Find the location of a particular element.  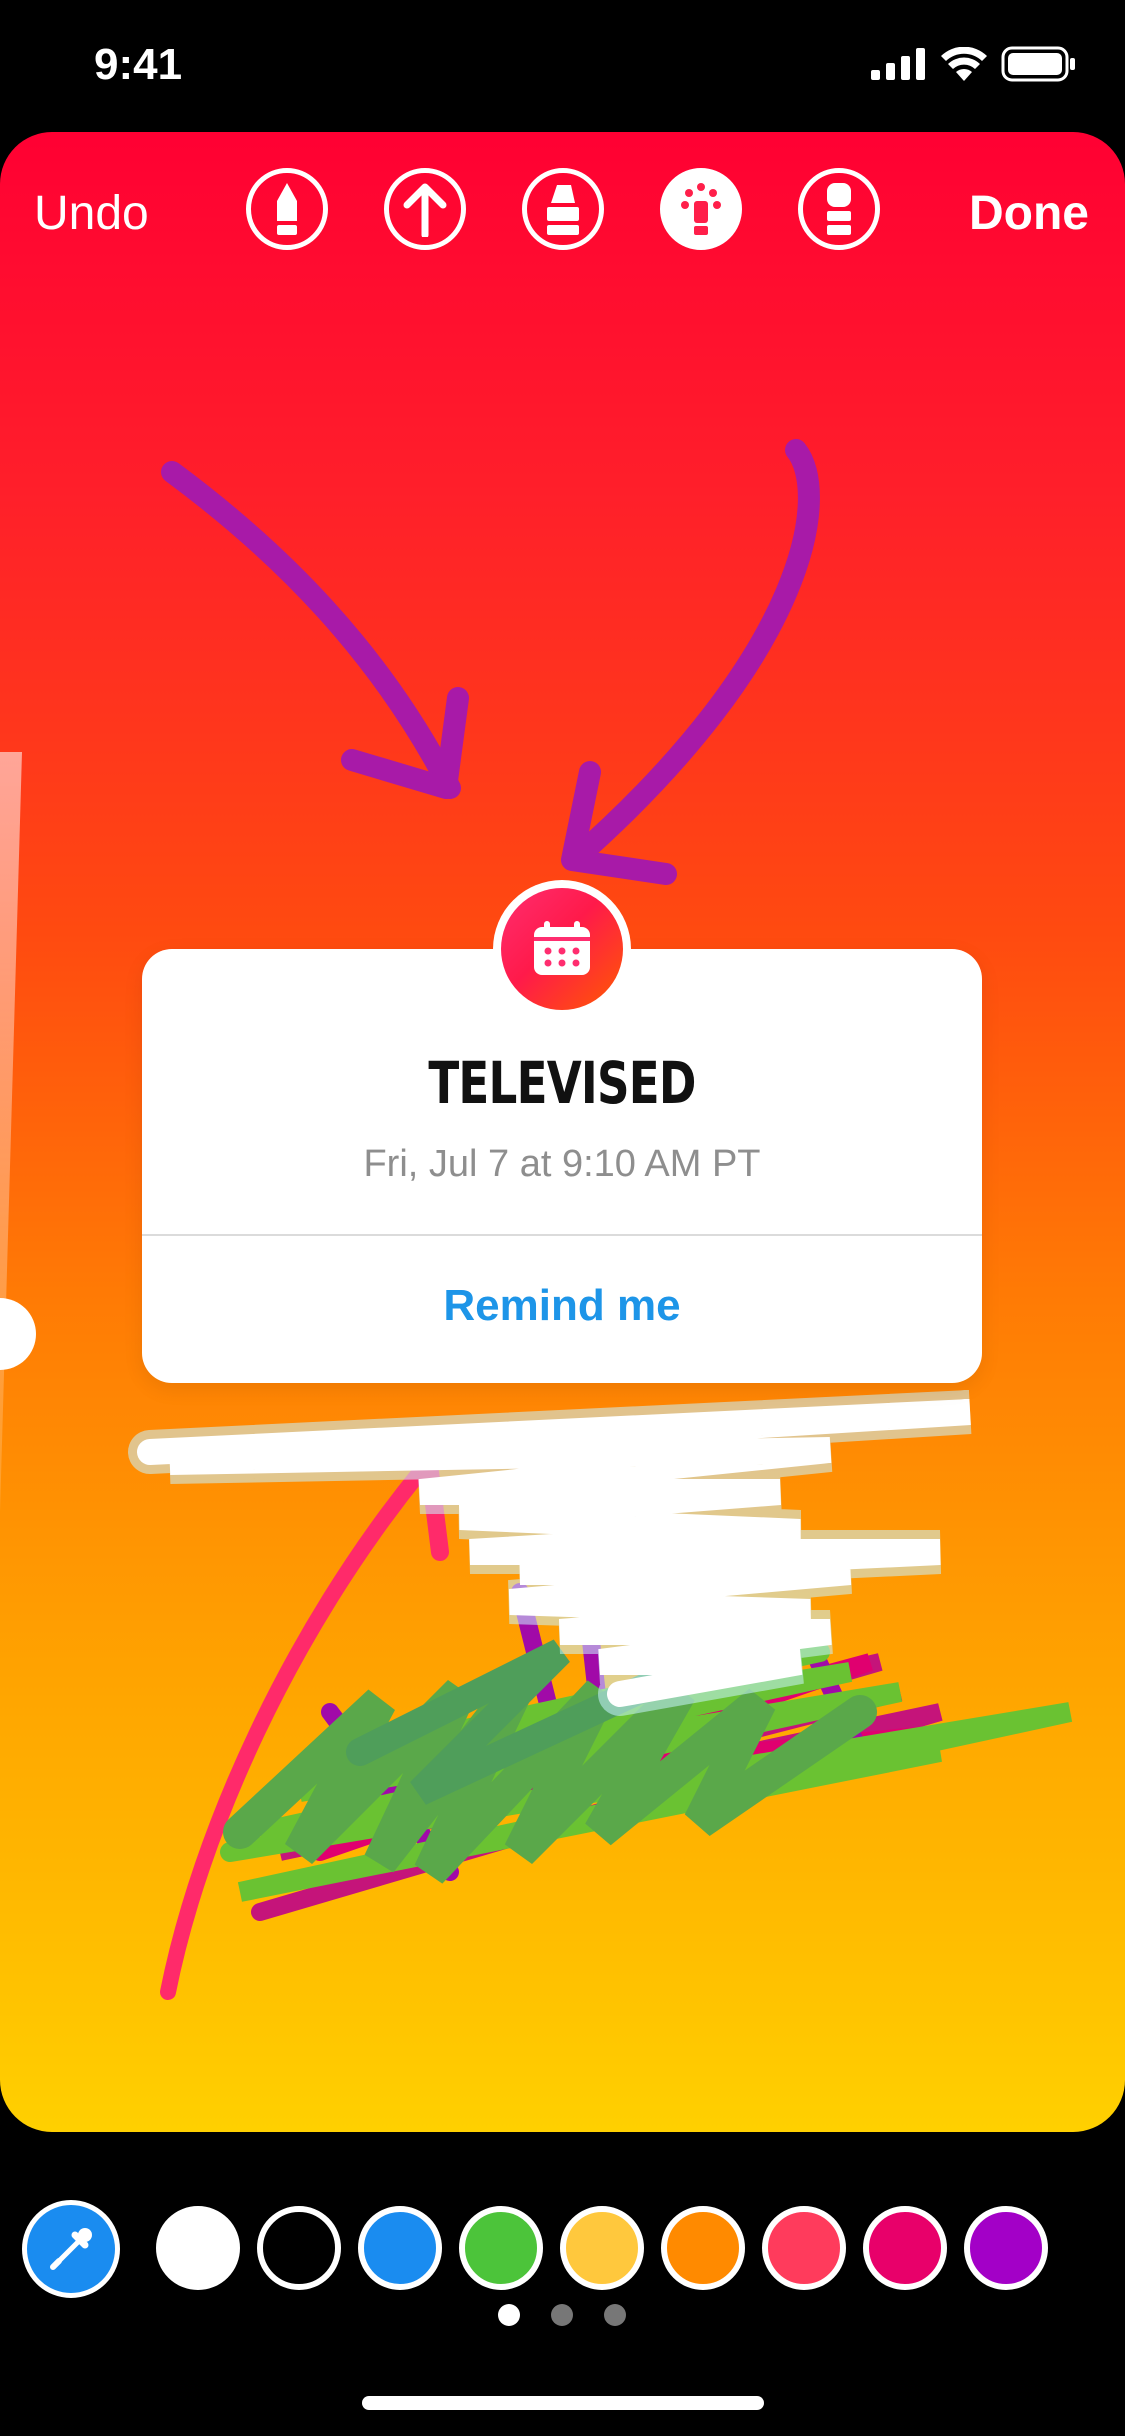

color-swatch-pink is located at coordinates (905, 2248).